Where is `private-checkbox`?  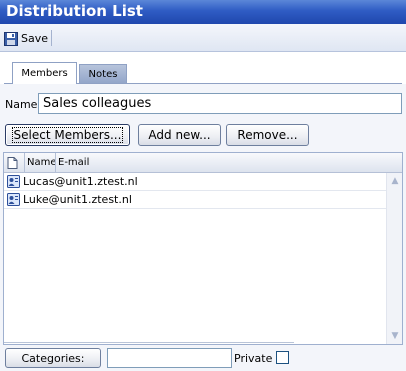 private-checkbox is located at coordinates (282, 357).